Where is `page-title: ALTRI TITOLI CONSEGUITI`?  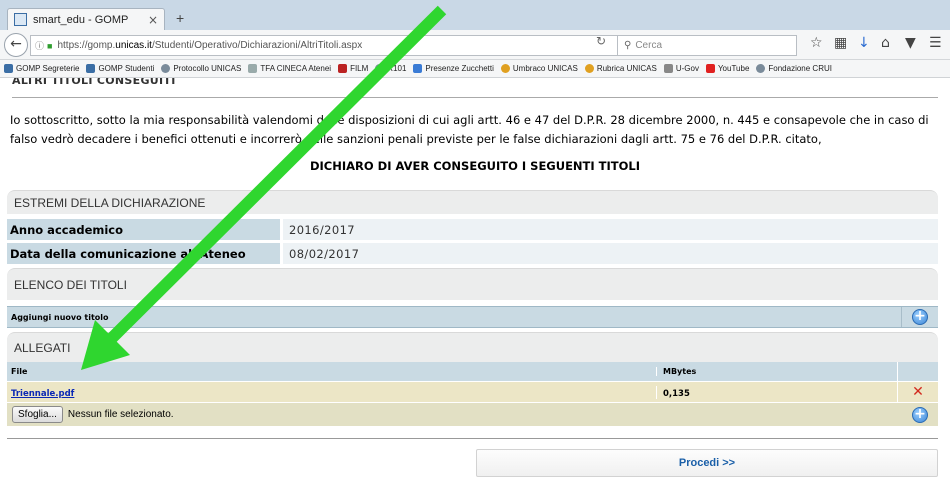
page-title: ALTRI TITOLI CONSEGUITI is located at coordinates (94, 82).